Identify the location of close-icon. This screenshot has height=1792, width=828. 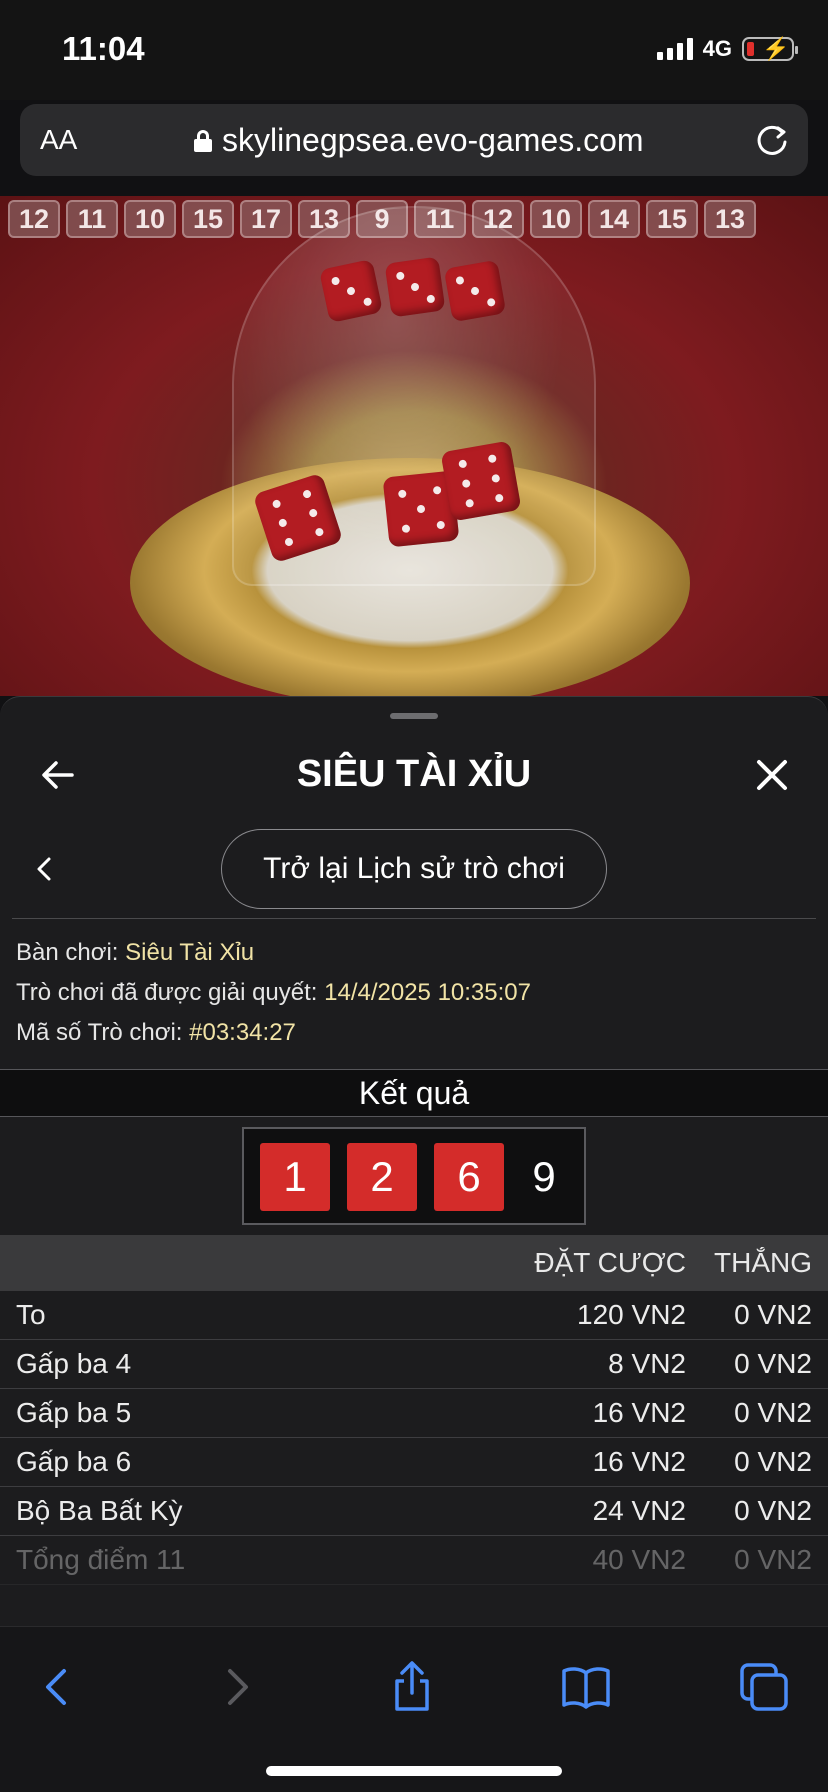
(772, 775).